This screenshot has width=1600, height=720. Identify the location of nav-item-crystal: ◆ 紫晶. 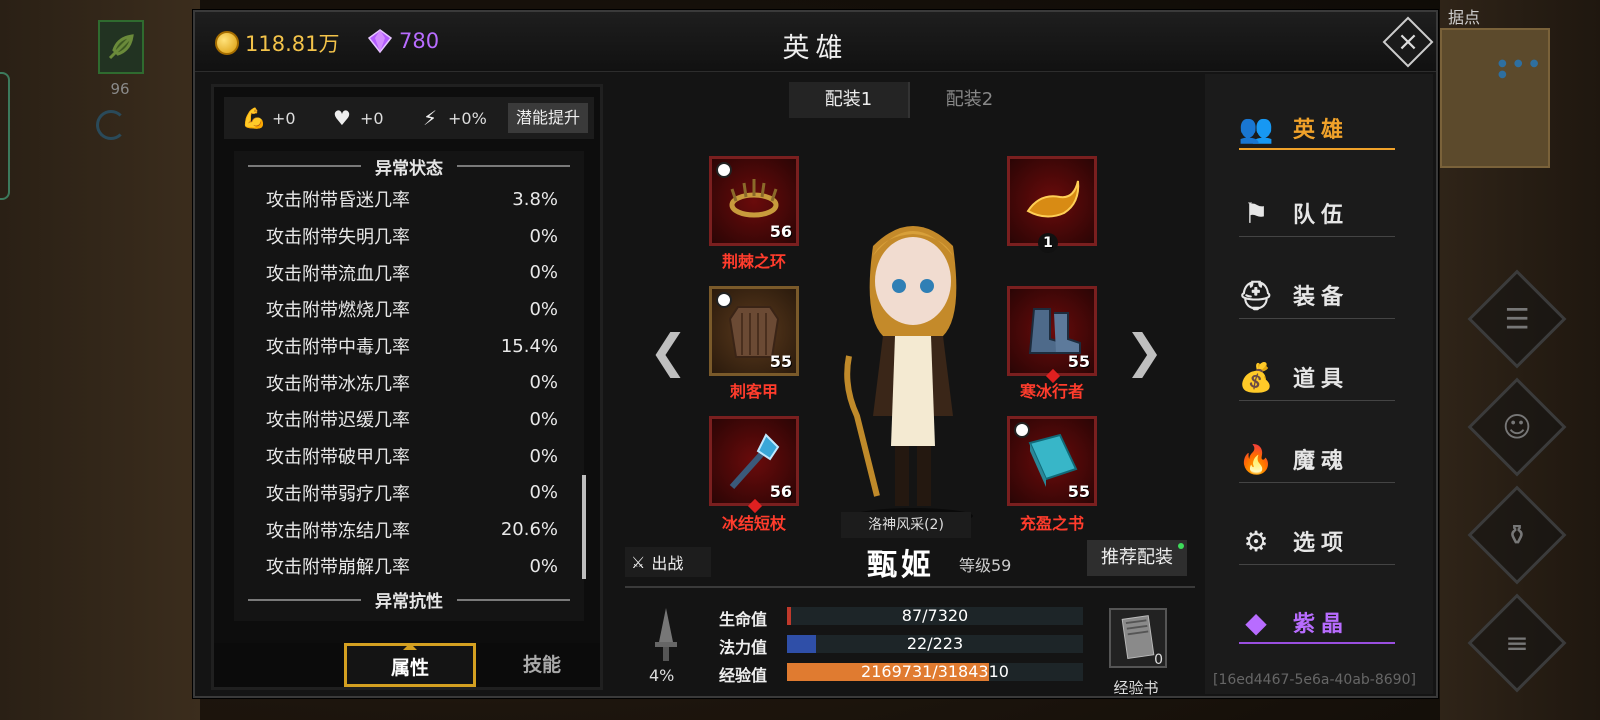
(1317, 623).